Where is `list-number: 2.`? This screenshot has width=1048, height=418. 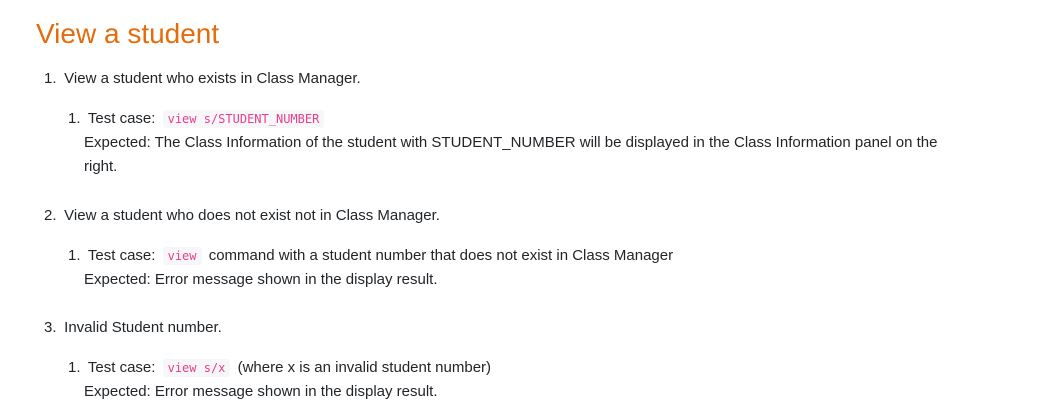 list-number: 2. is located at coordinates (50, 215).